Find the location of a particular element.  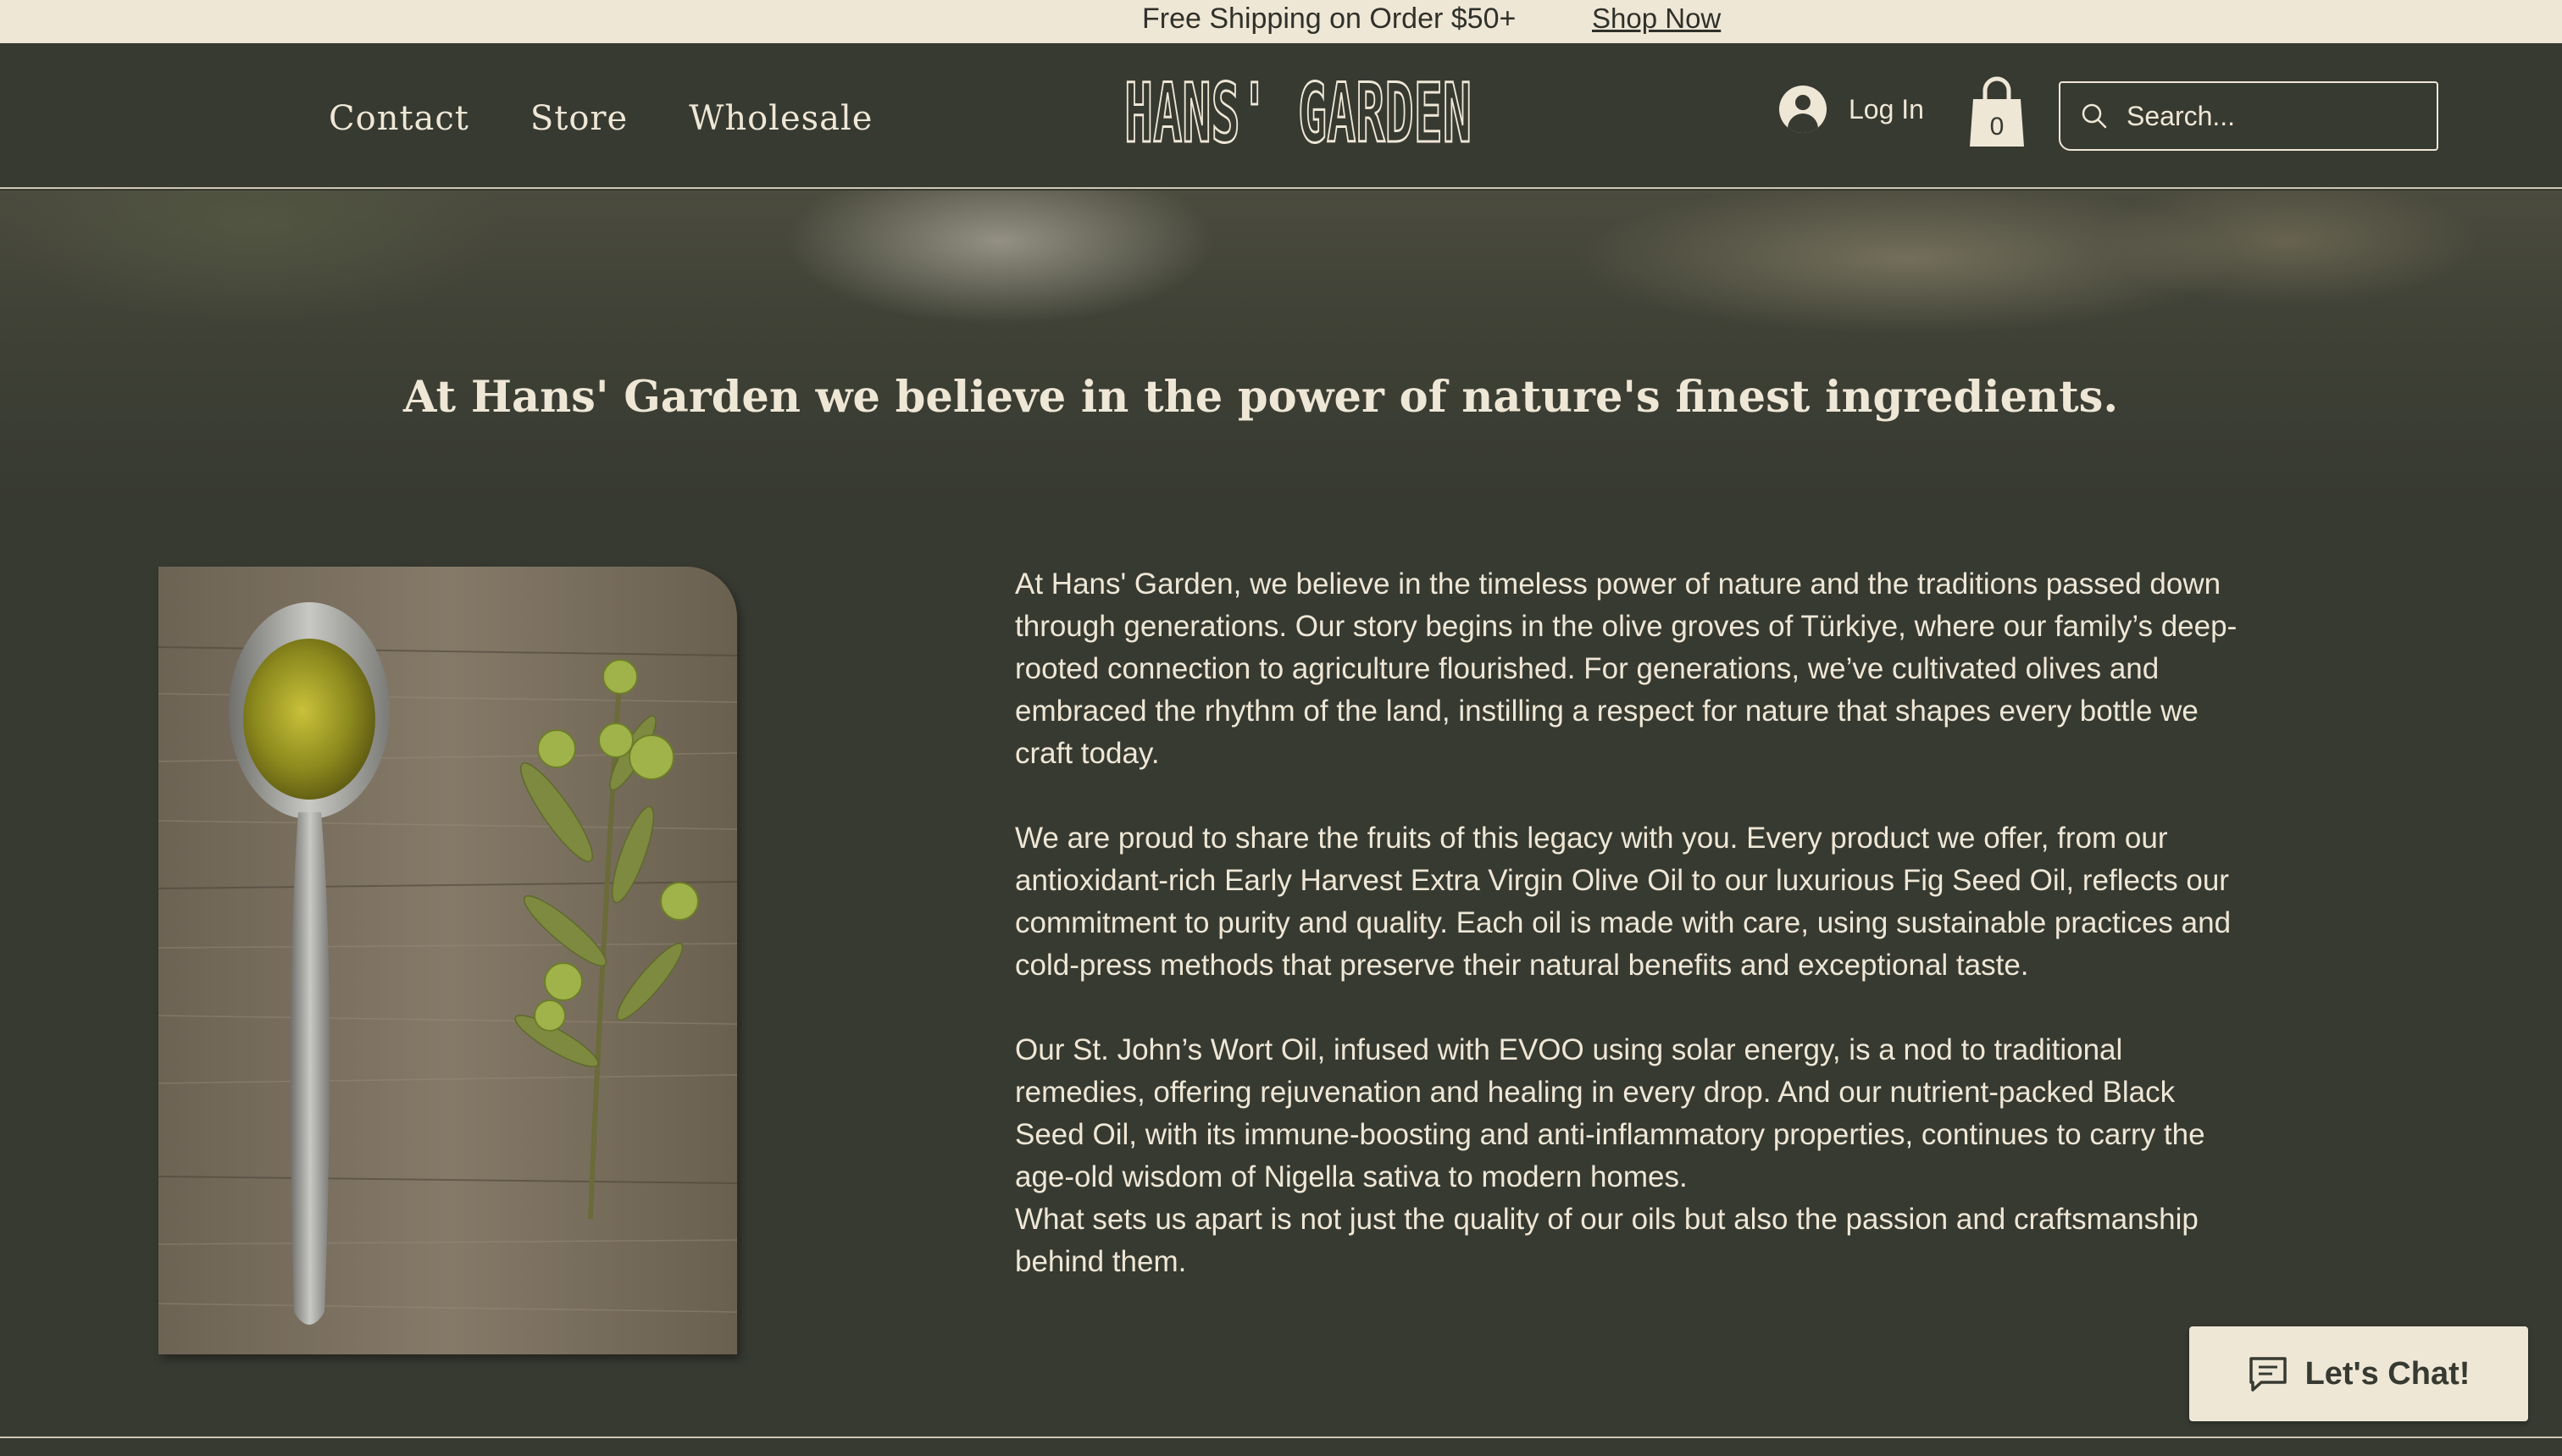

main-nav: Contact Store Wholesale is located at coordinates (601, 118).